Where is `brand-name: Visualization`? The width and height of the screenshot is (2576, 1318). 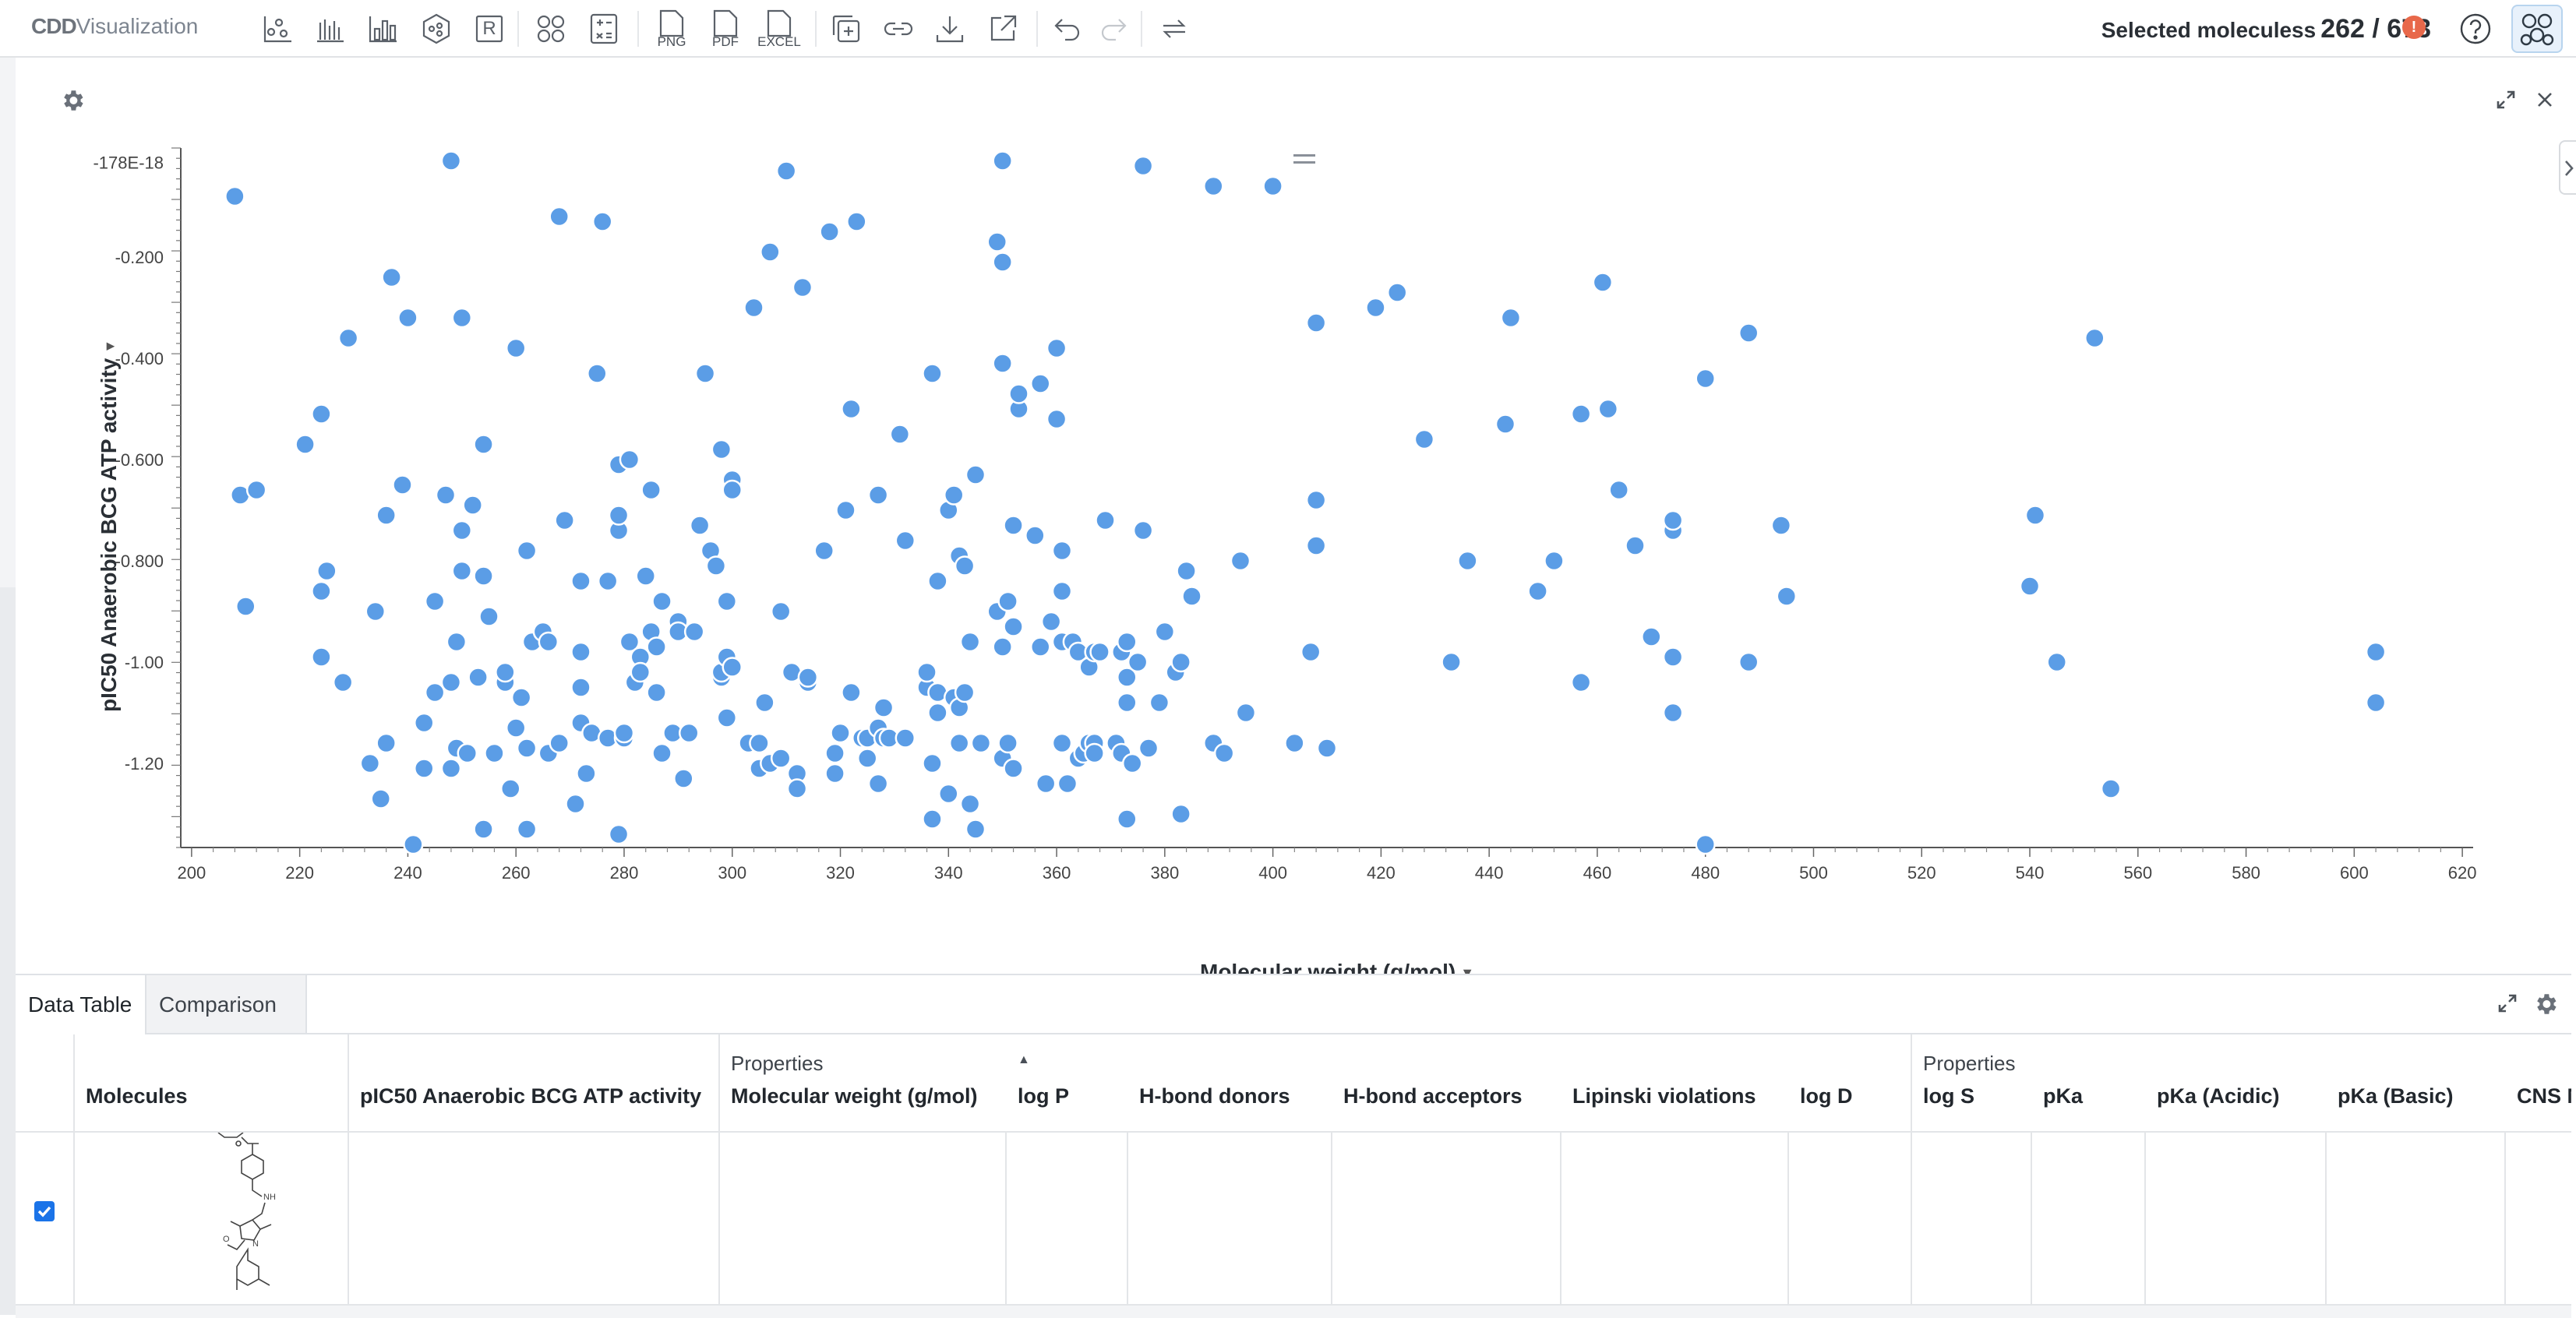 brand-name: Visualization is located at coordinates (137, 26).